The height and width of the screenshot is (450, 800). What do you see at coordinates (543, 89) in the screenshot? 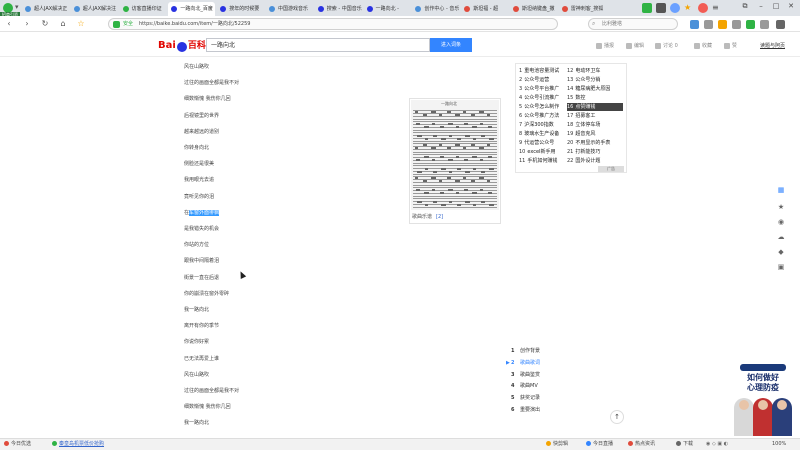
I see `hot-search-item: 3 公众号平台推广` at bounding box center [543, 89].